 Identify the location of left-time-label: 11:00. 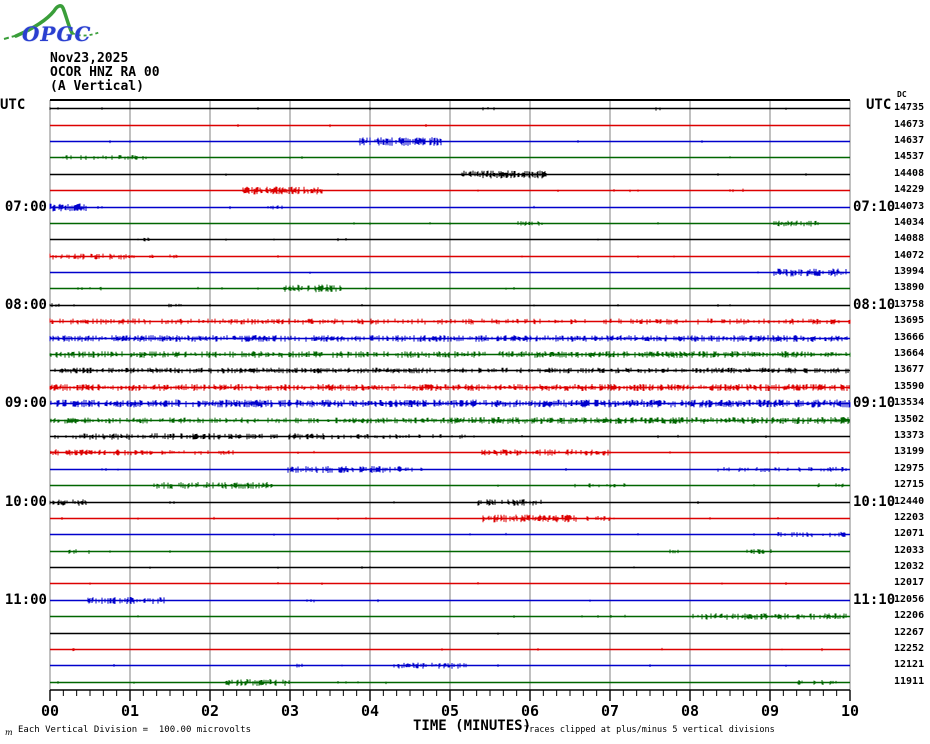
(25, 599).